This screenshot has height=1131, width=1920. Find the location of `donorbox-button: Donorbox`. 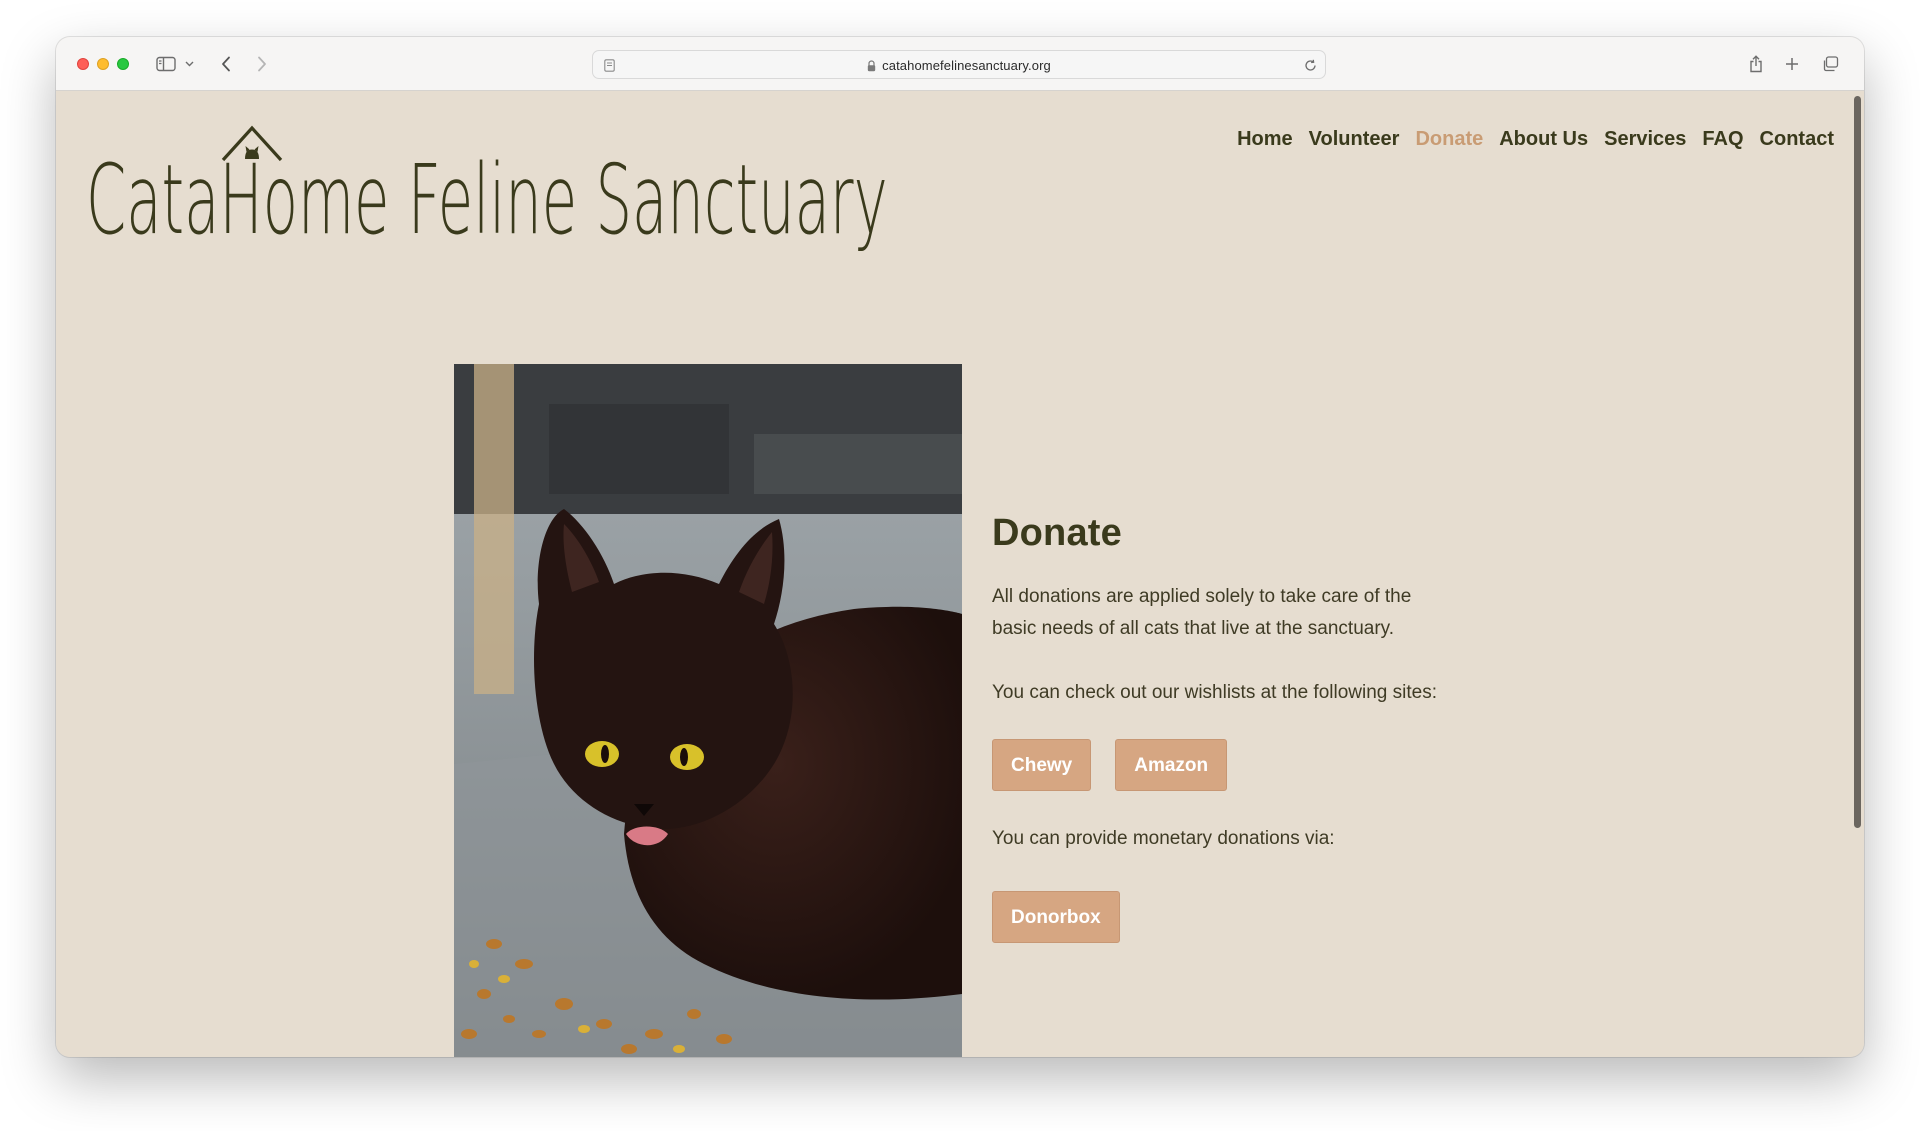

donorbox-button: Donorbox is located at coordinates (1056, 917).